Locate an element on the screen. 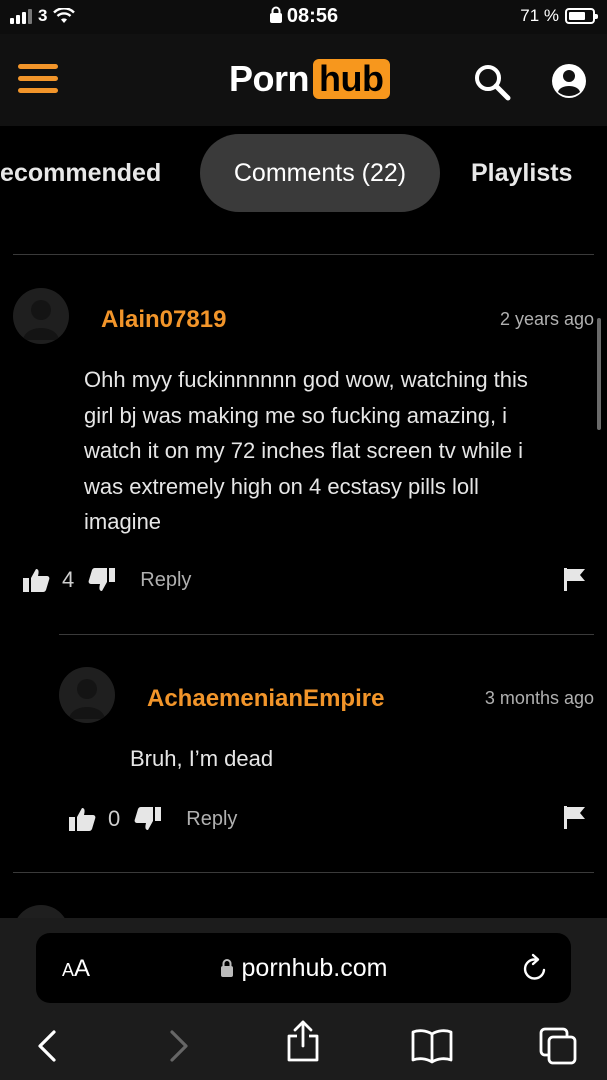 The image size is (607, 1080). clock: 08:56 is located at coordinates (303, 16).